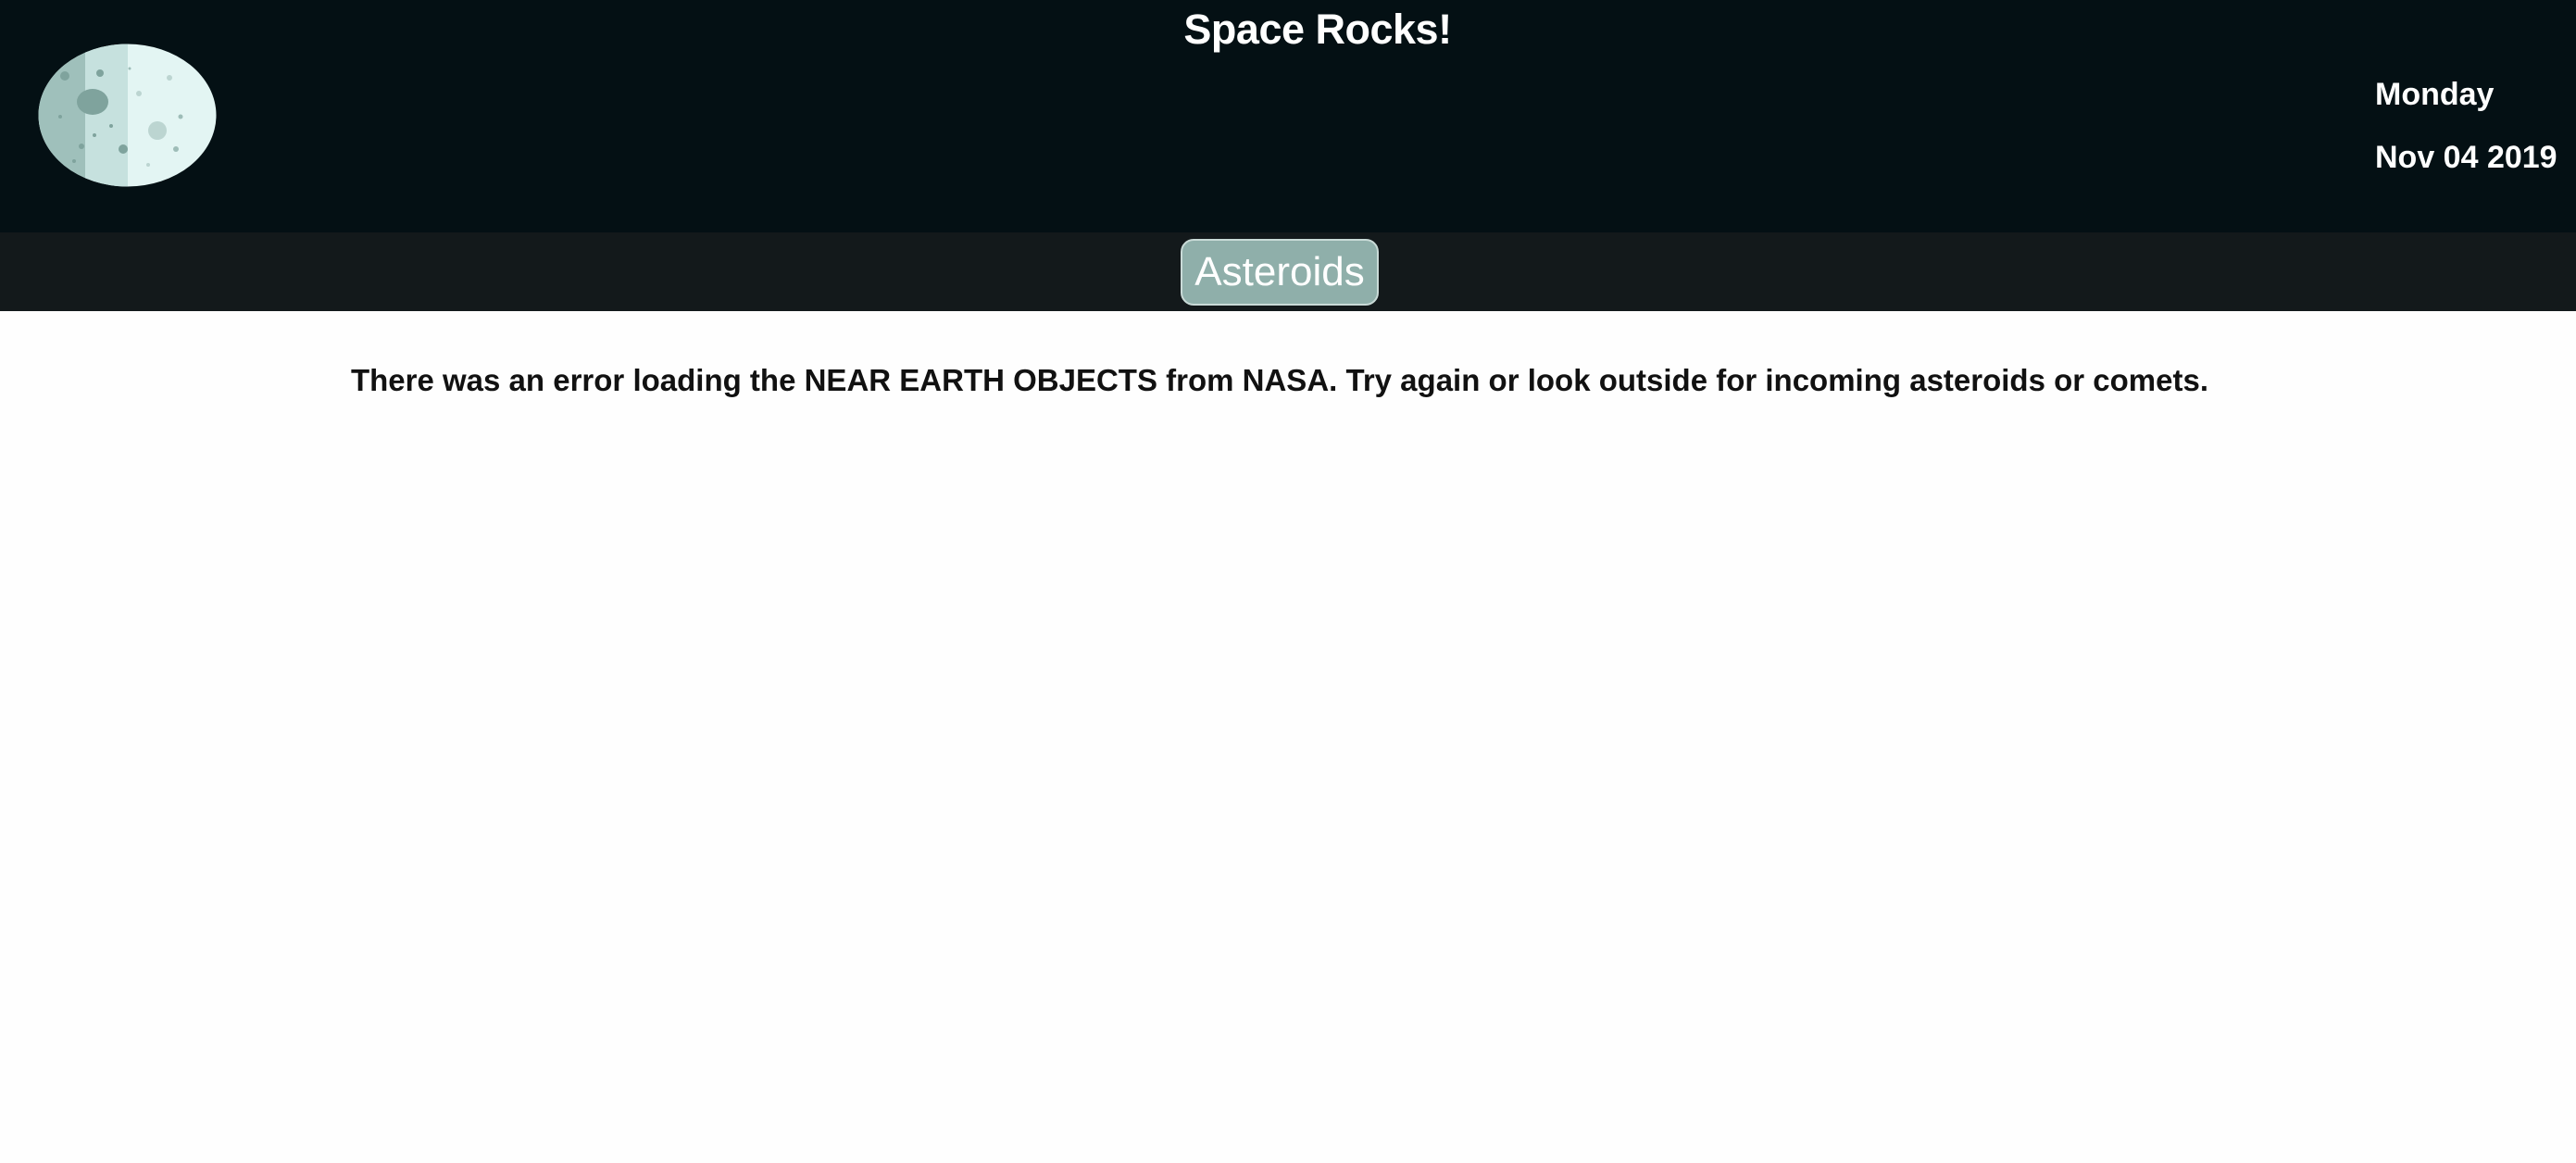  Describe the element at coordinates (1317, 29) in the screenshot. I see `page-title: Space Rocks!` at that location.